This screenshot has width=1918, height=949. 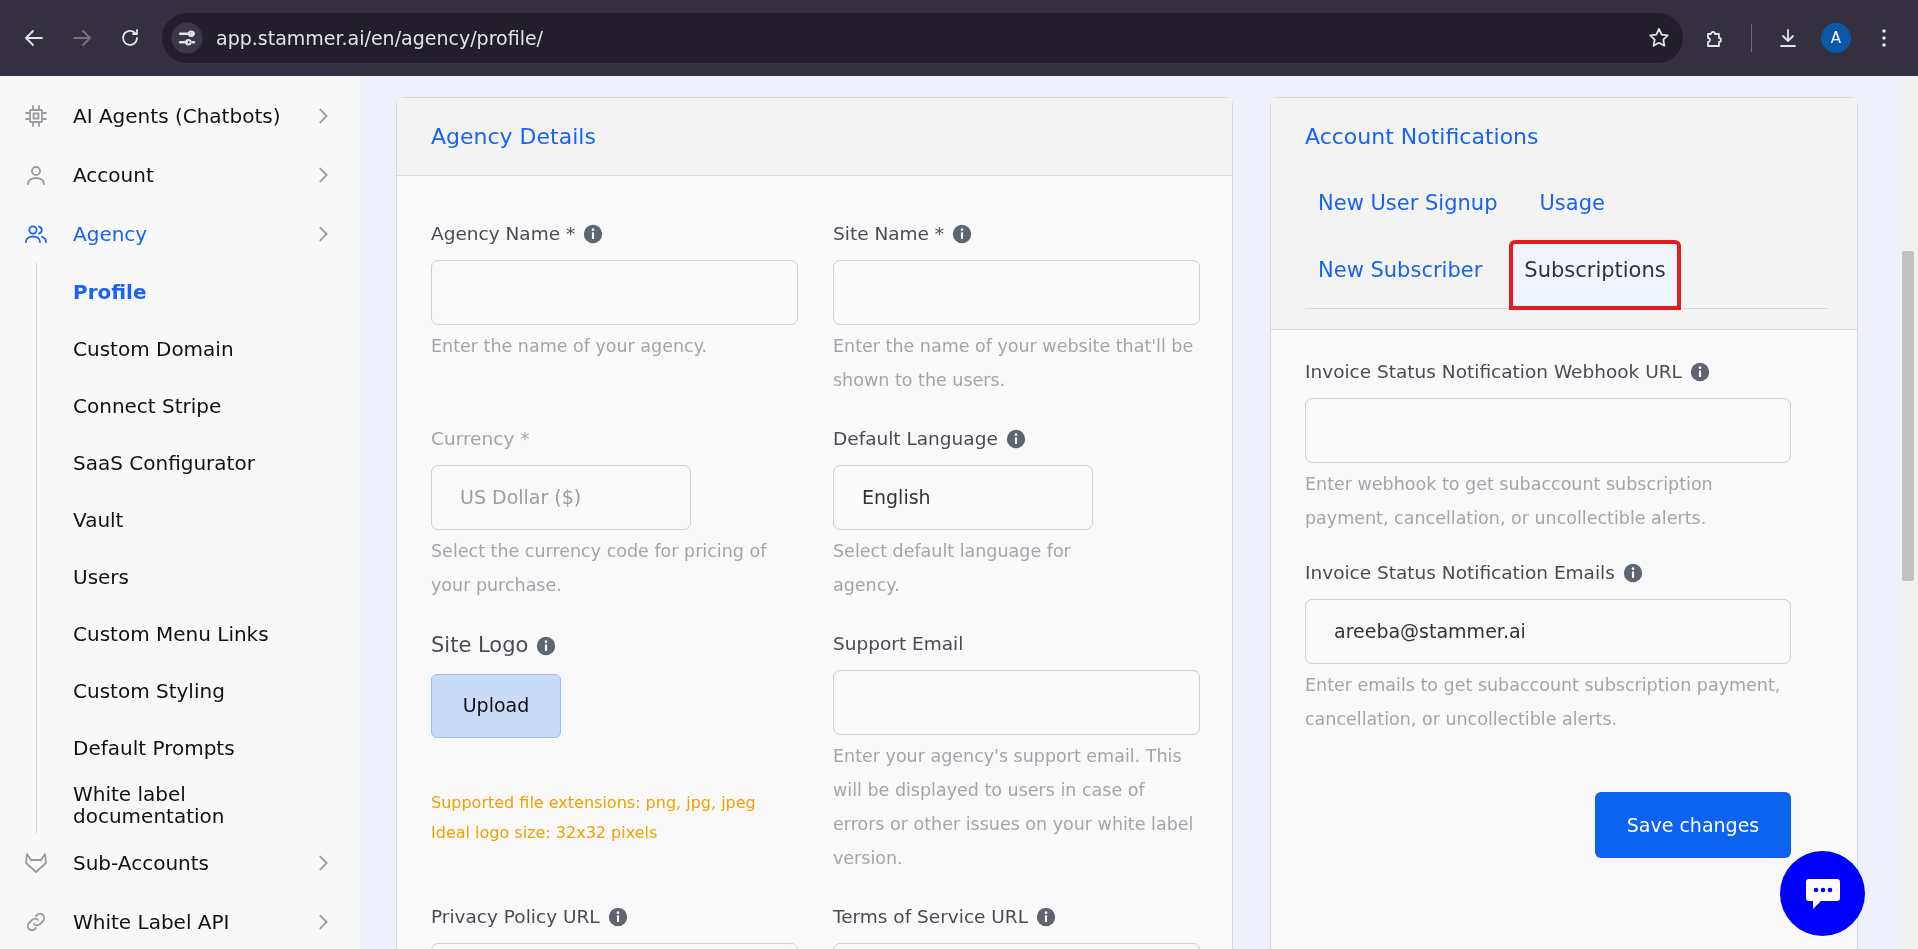 I want to click on field-label: Site Logo, so click(x=480, y=645).